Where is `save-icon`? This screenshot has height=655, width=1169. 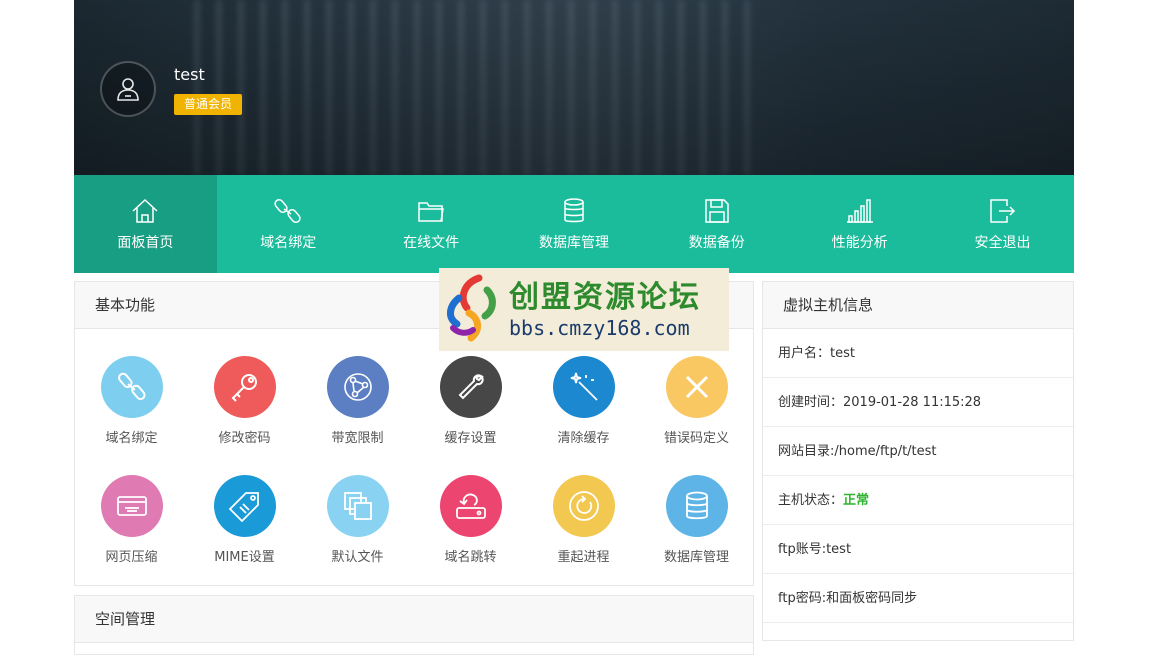
save-icon is located at coordinates (717, 211).